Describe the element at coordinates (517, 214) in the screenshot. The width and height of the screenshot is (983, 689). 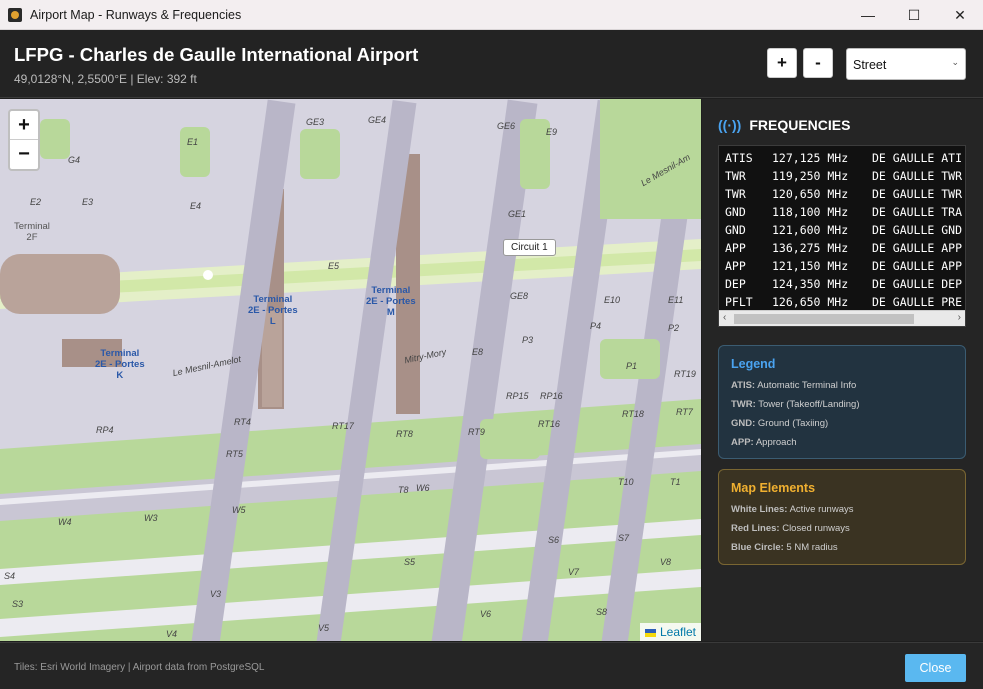
I see `taxi-label: GE1` at that location.